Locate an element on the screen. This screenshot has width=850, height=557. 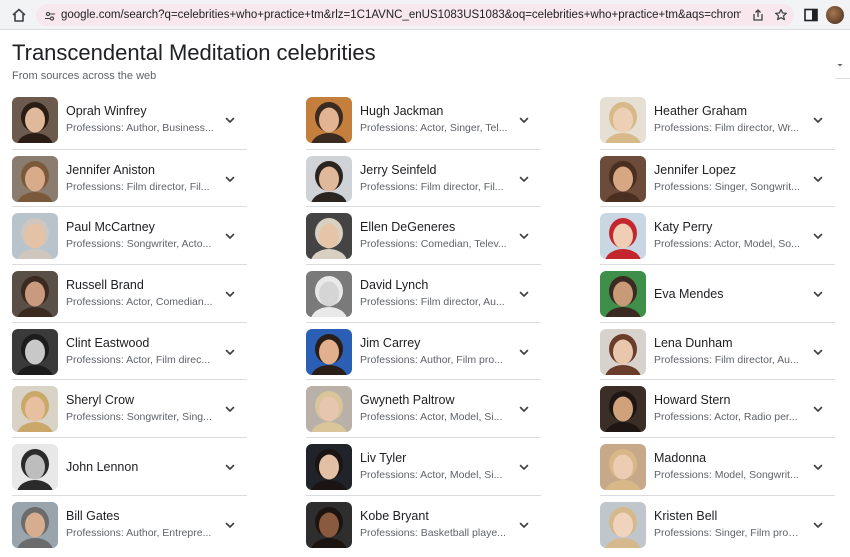
celebrity-name: Ellen DeGeneres is located at coordinates (407, 227).